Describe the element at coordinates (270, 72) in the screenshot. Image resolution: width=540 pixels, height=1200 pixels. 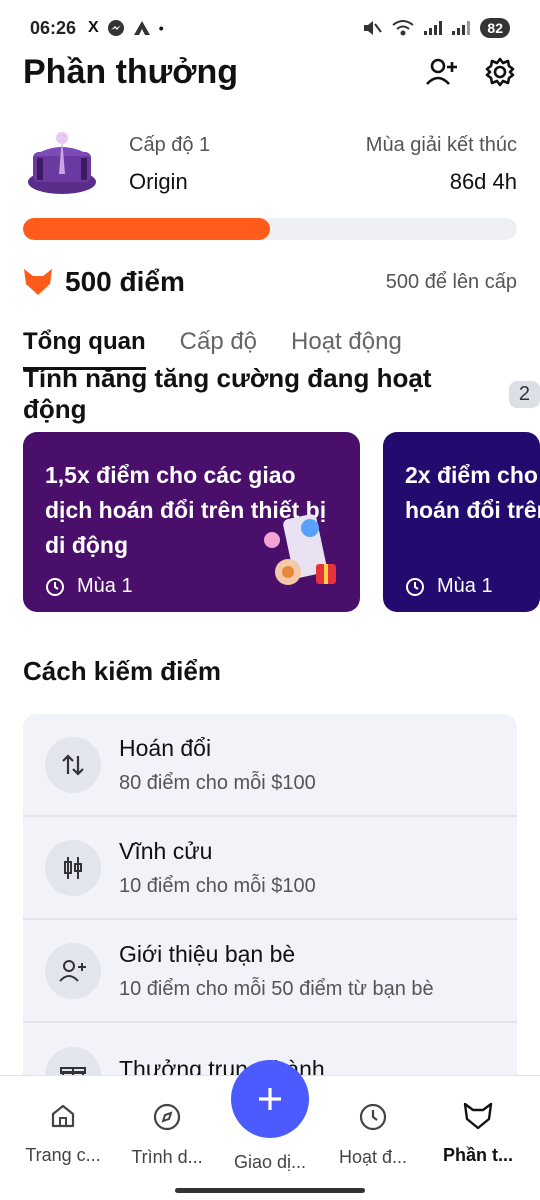
I see `page-header: Phần thưởng` at that location.